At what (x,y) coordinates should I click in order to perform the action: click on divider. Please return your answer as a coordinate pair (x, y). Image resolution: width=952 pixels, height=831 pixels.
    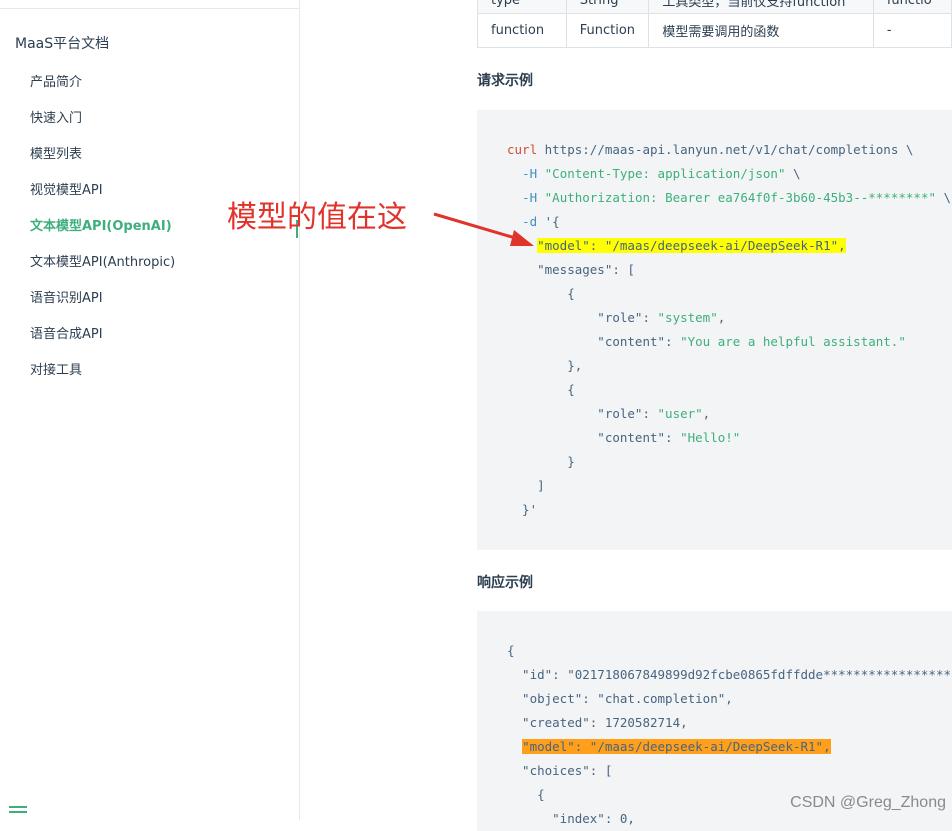
    Looking at the image, I should click on (149, 8).